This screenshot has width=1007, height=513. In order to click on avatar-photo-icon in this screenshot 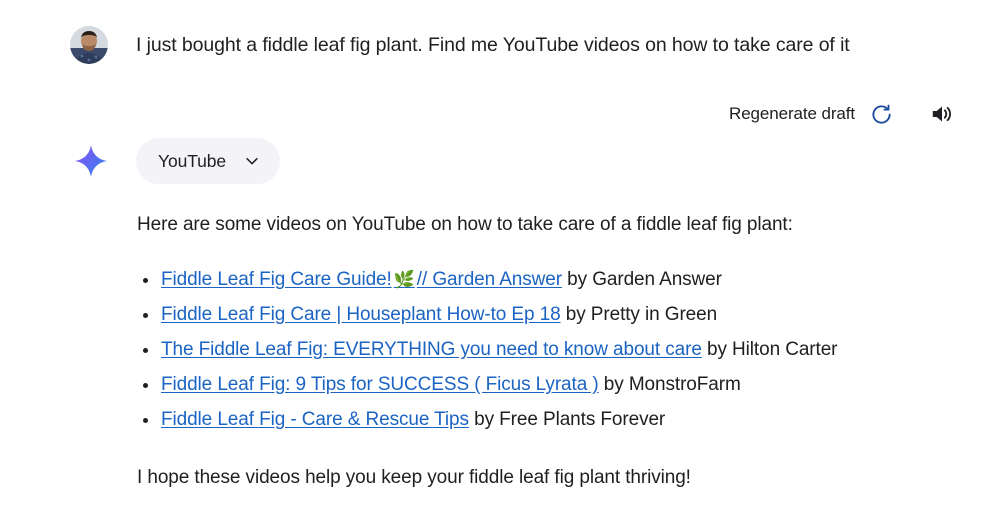, I will do `click(89, 45)`.